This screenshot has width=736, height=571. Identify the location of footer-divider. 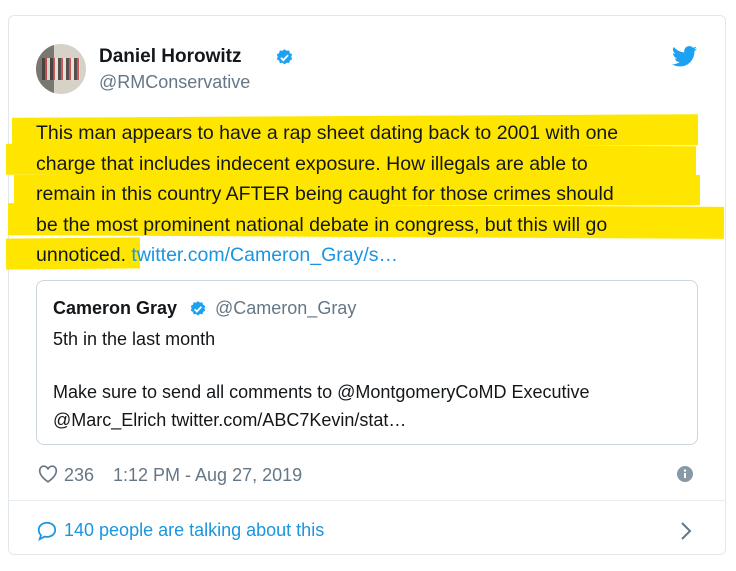
(367, 500).